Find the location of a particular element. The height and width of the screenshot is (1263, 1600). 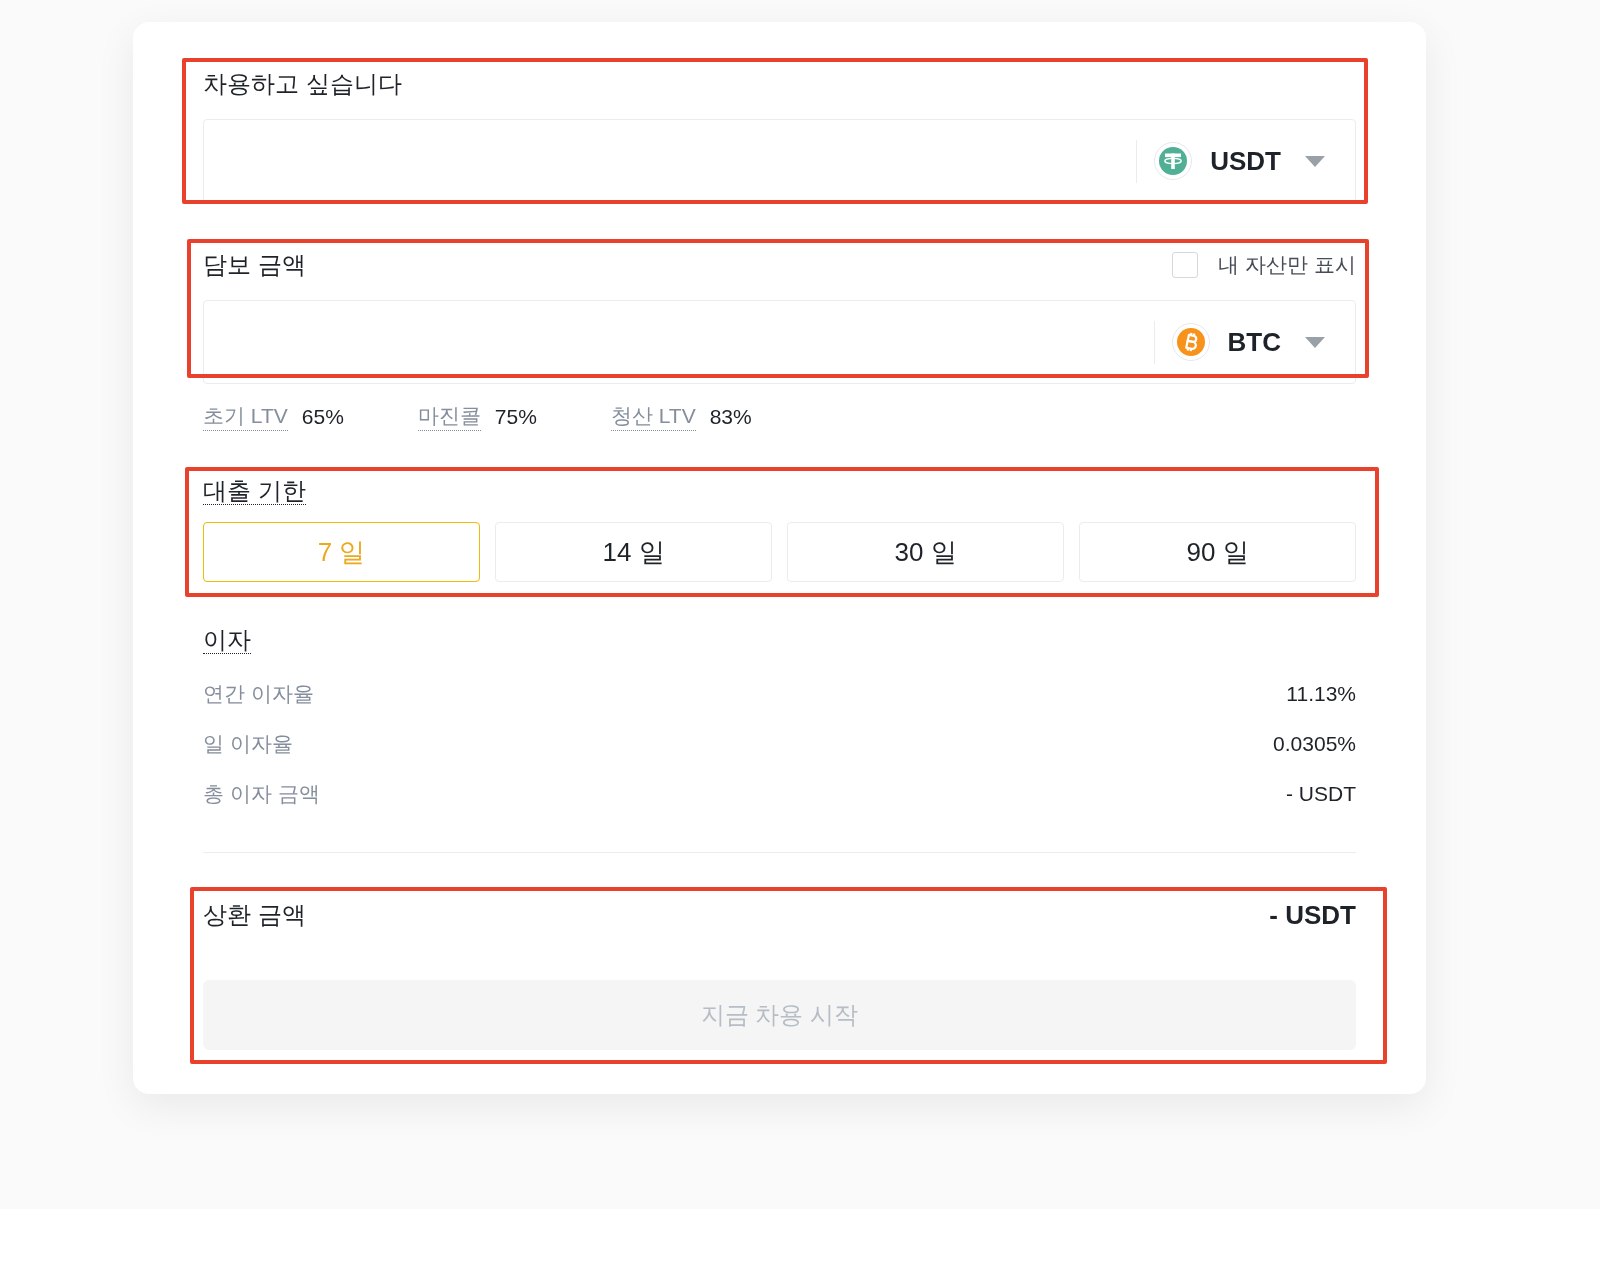

rate-label: 총 이자 금액 is located at coordinates (261, 794).